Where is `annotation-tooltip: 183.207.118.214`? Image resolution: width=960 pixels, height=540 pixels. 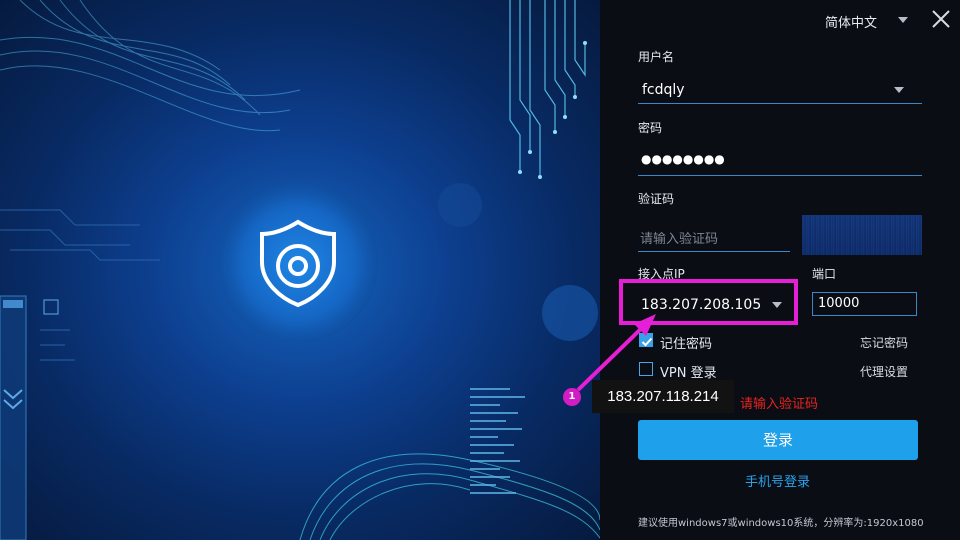 annotation-tooltip: 183.207.118.214 is located at coordinates (663, 396).